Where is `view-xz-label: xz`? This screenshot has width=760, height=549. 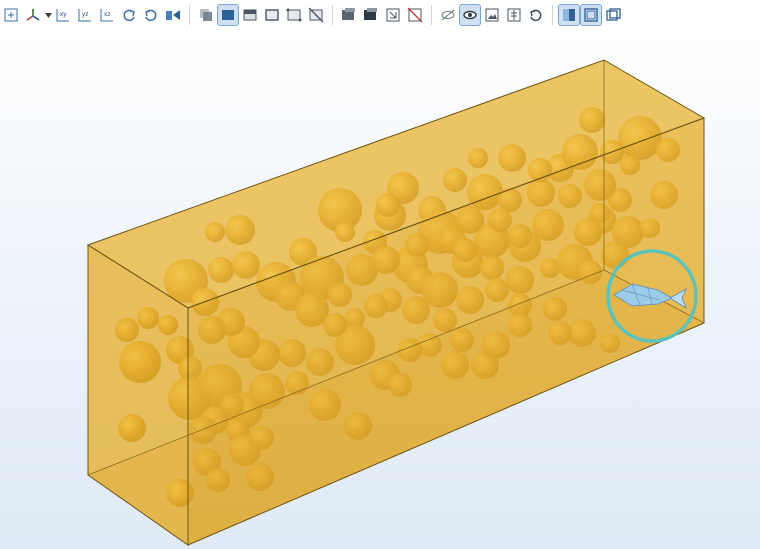
view-xz-label: xz is located at coordinates (107, 14).